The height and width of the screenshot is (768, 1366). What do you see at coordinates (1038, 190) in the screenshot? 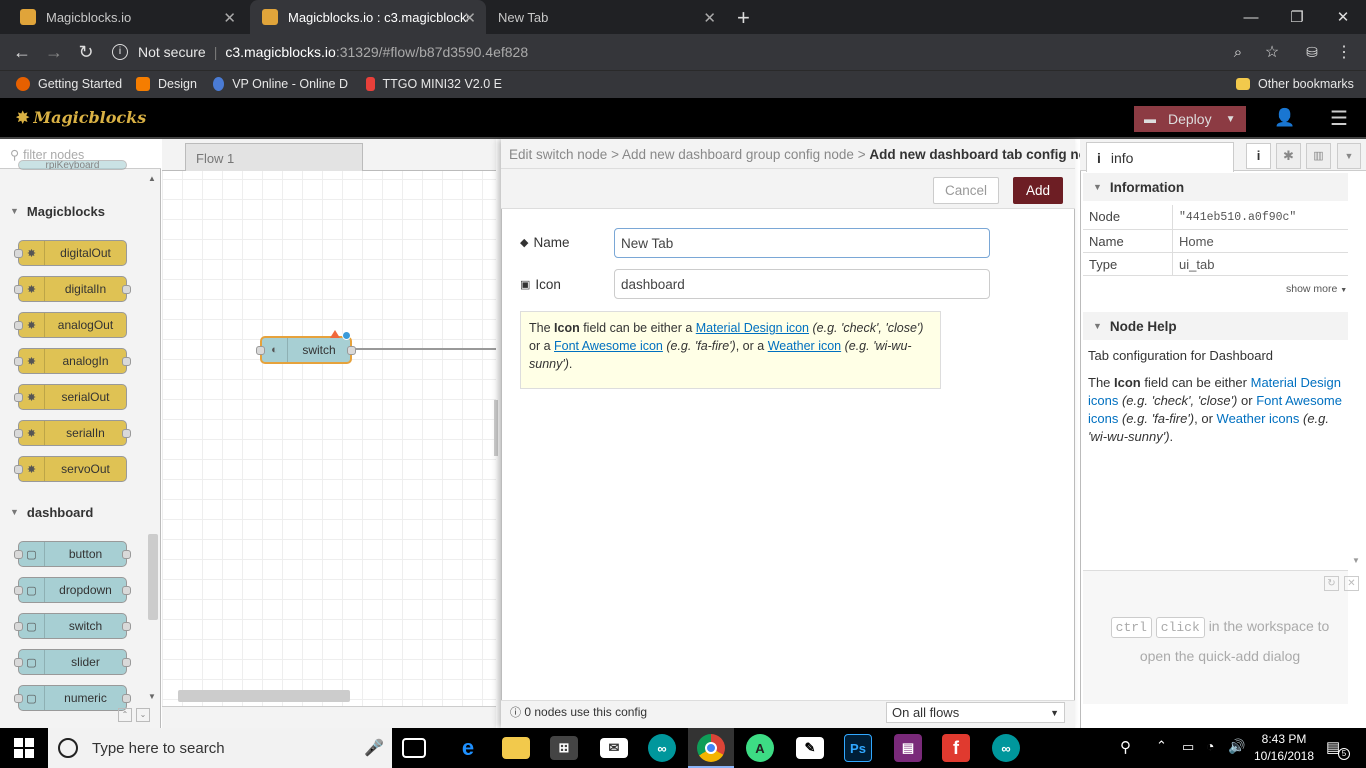
I see `add-button: Add` at bounding box center [1038, 190].